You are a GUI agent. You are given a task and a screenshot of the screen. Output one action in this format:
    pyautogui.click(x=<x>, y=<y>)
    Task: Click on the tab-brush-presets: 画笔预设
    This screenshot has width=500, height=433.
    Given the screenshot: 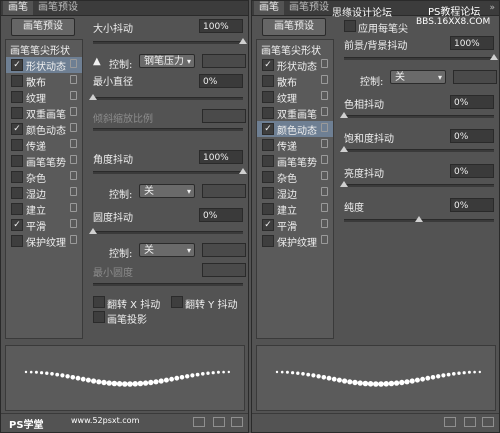 What is the action you would take?
    pyautogui.click(x=309, y=8)
    